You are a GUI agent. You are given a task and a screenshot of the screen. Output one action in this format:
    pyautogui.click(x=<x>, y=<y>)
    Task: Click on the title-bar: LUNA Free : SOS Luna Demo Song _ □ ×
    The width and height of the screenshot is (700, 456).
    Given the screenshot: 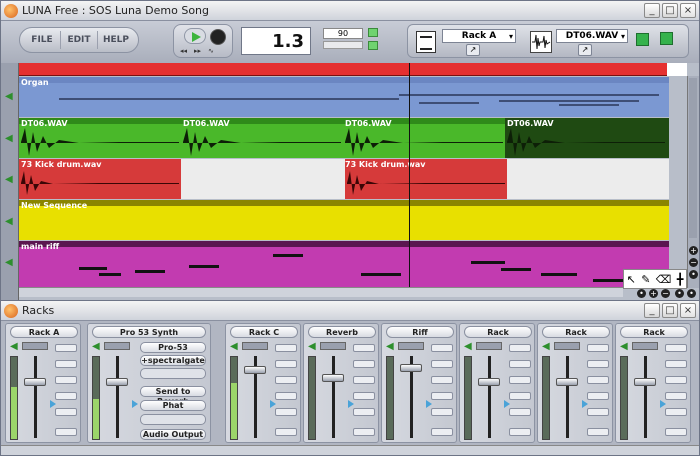 What is the action you would take?
    pyautogui.click(x=350, y=11)
    